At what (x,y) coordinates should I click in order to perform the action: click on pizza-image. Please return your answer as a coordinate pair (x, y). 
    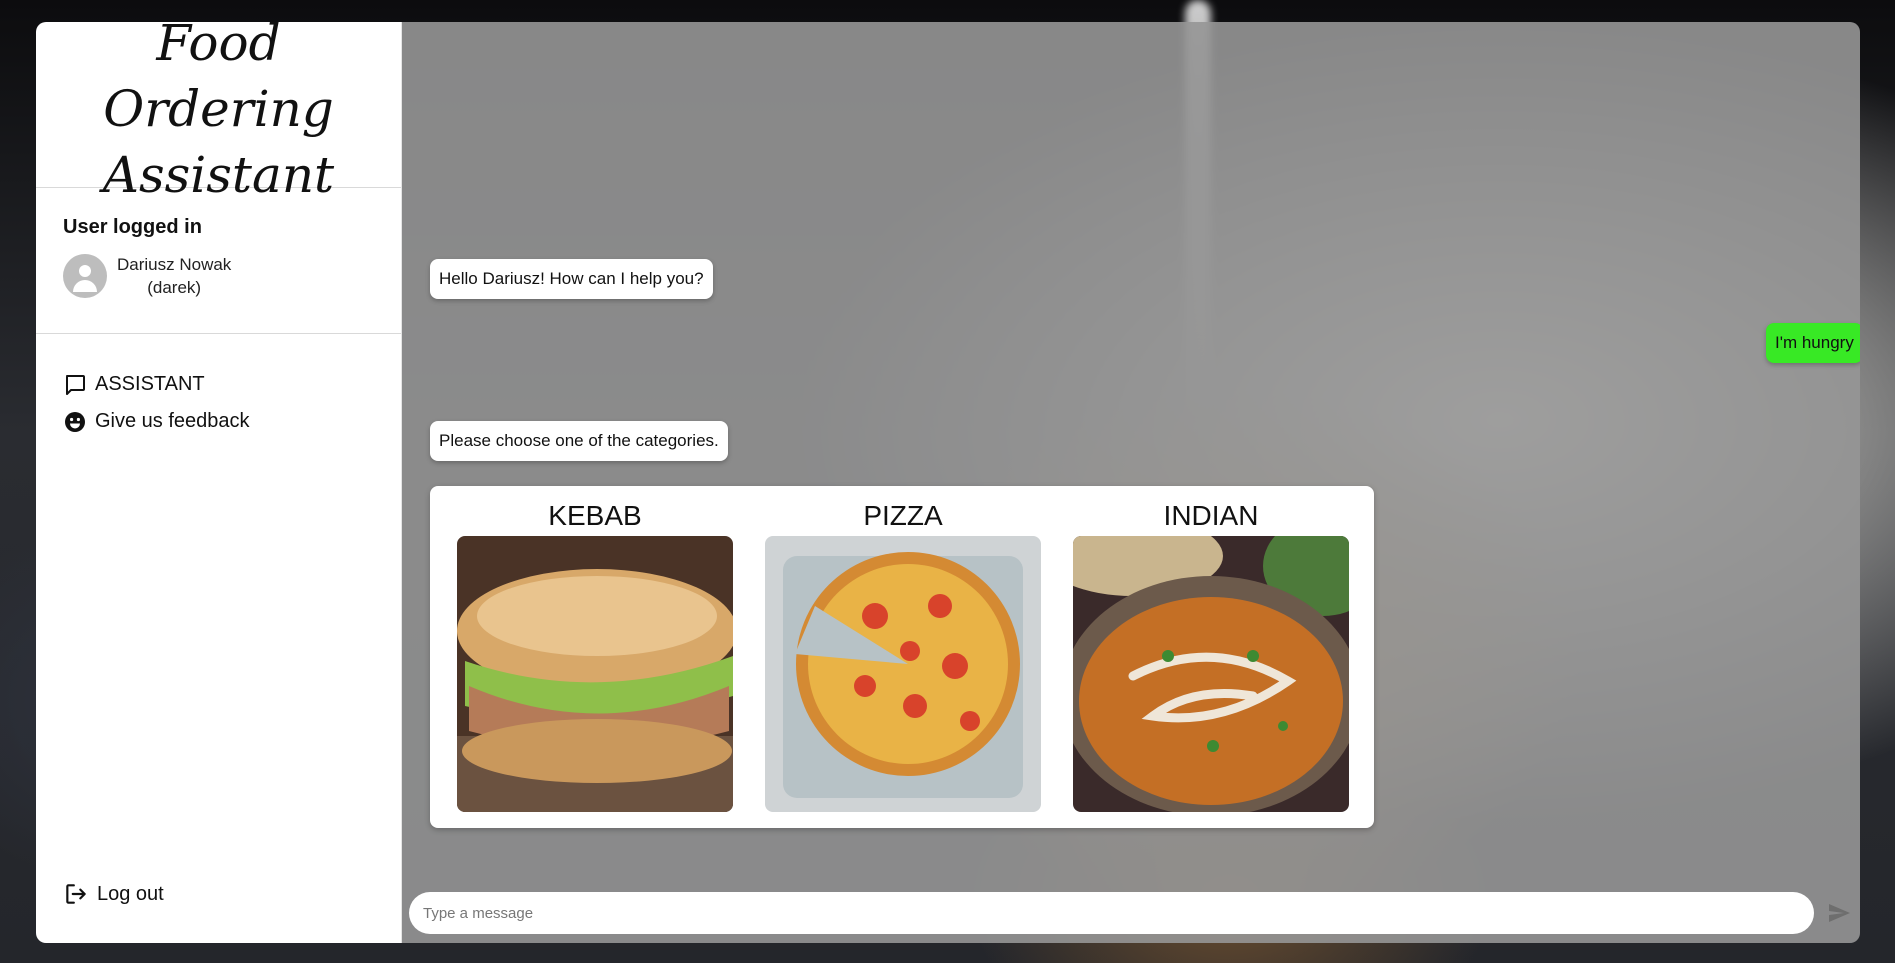
    Looking at the image, I should click on (903, 674).